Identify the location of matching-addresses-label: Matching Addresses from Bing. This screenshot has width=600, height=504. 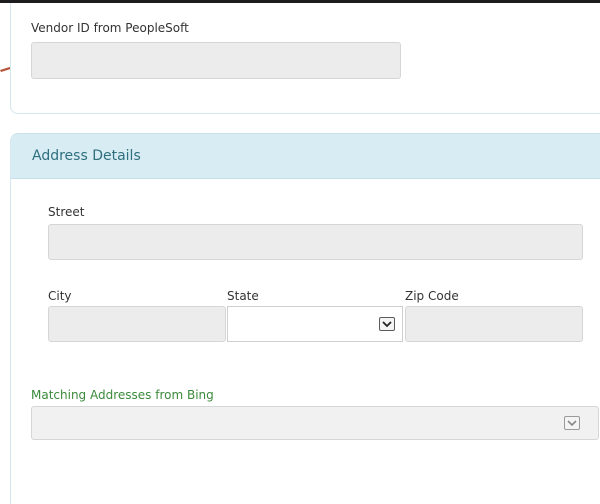
(122, 395).